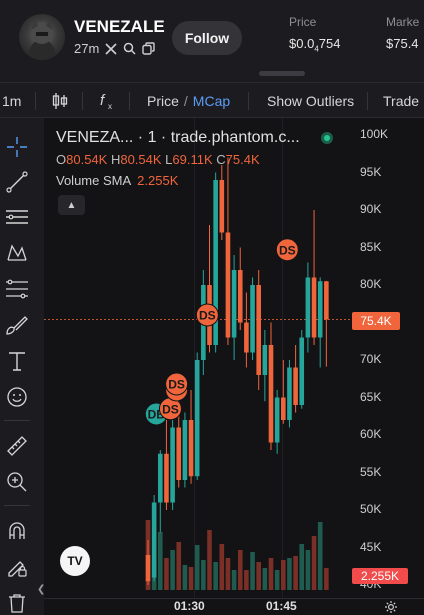 This screenshot has height=615, width=424. Describe the element at coordinates (17, 325) in the screenshot. I see `brush-icon` at that location.